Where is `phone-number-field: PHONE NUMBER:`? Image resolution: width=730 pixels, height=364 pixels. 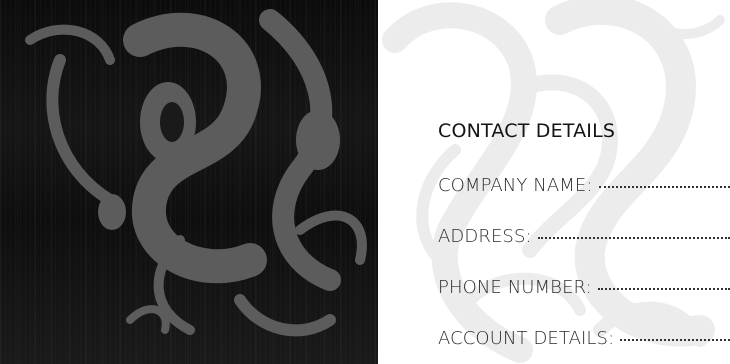
phone-number-field: PHONE NUMBER: is located at coordinates (584, 284).